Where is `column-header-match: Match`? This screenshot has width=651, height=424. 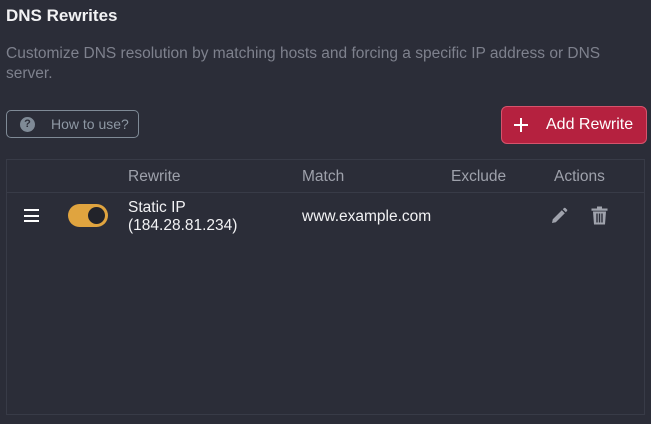 column-header-match: Match is located at coordinates (323, 177).